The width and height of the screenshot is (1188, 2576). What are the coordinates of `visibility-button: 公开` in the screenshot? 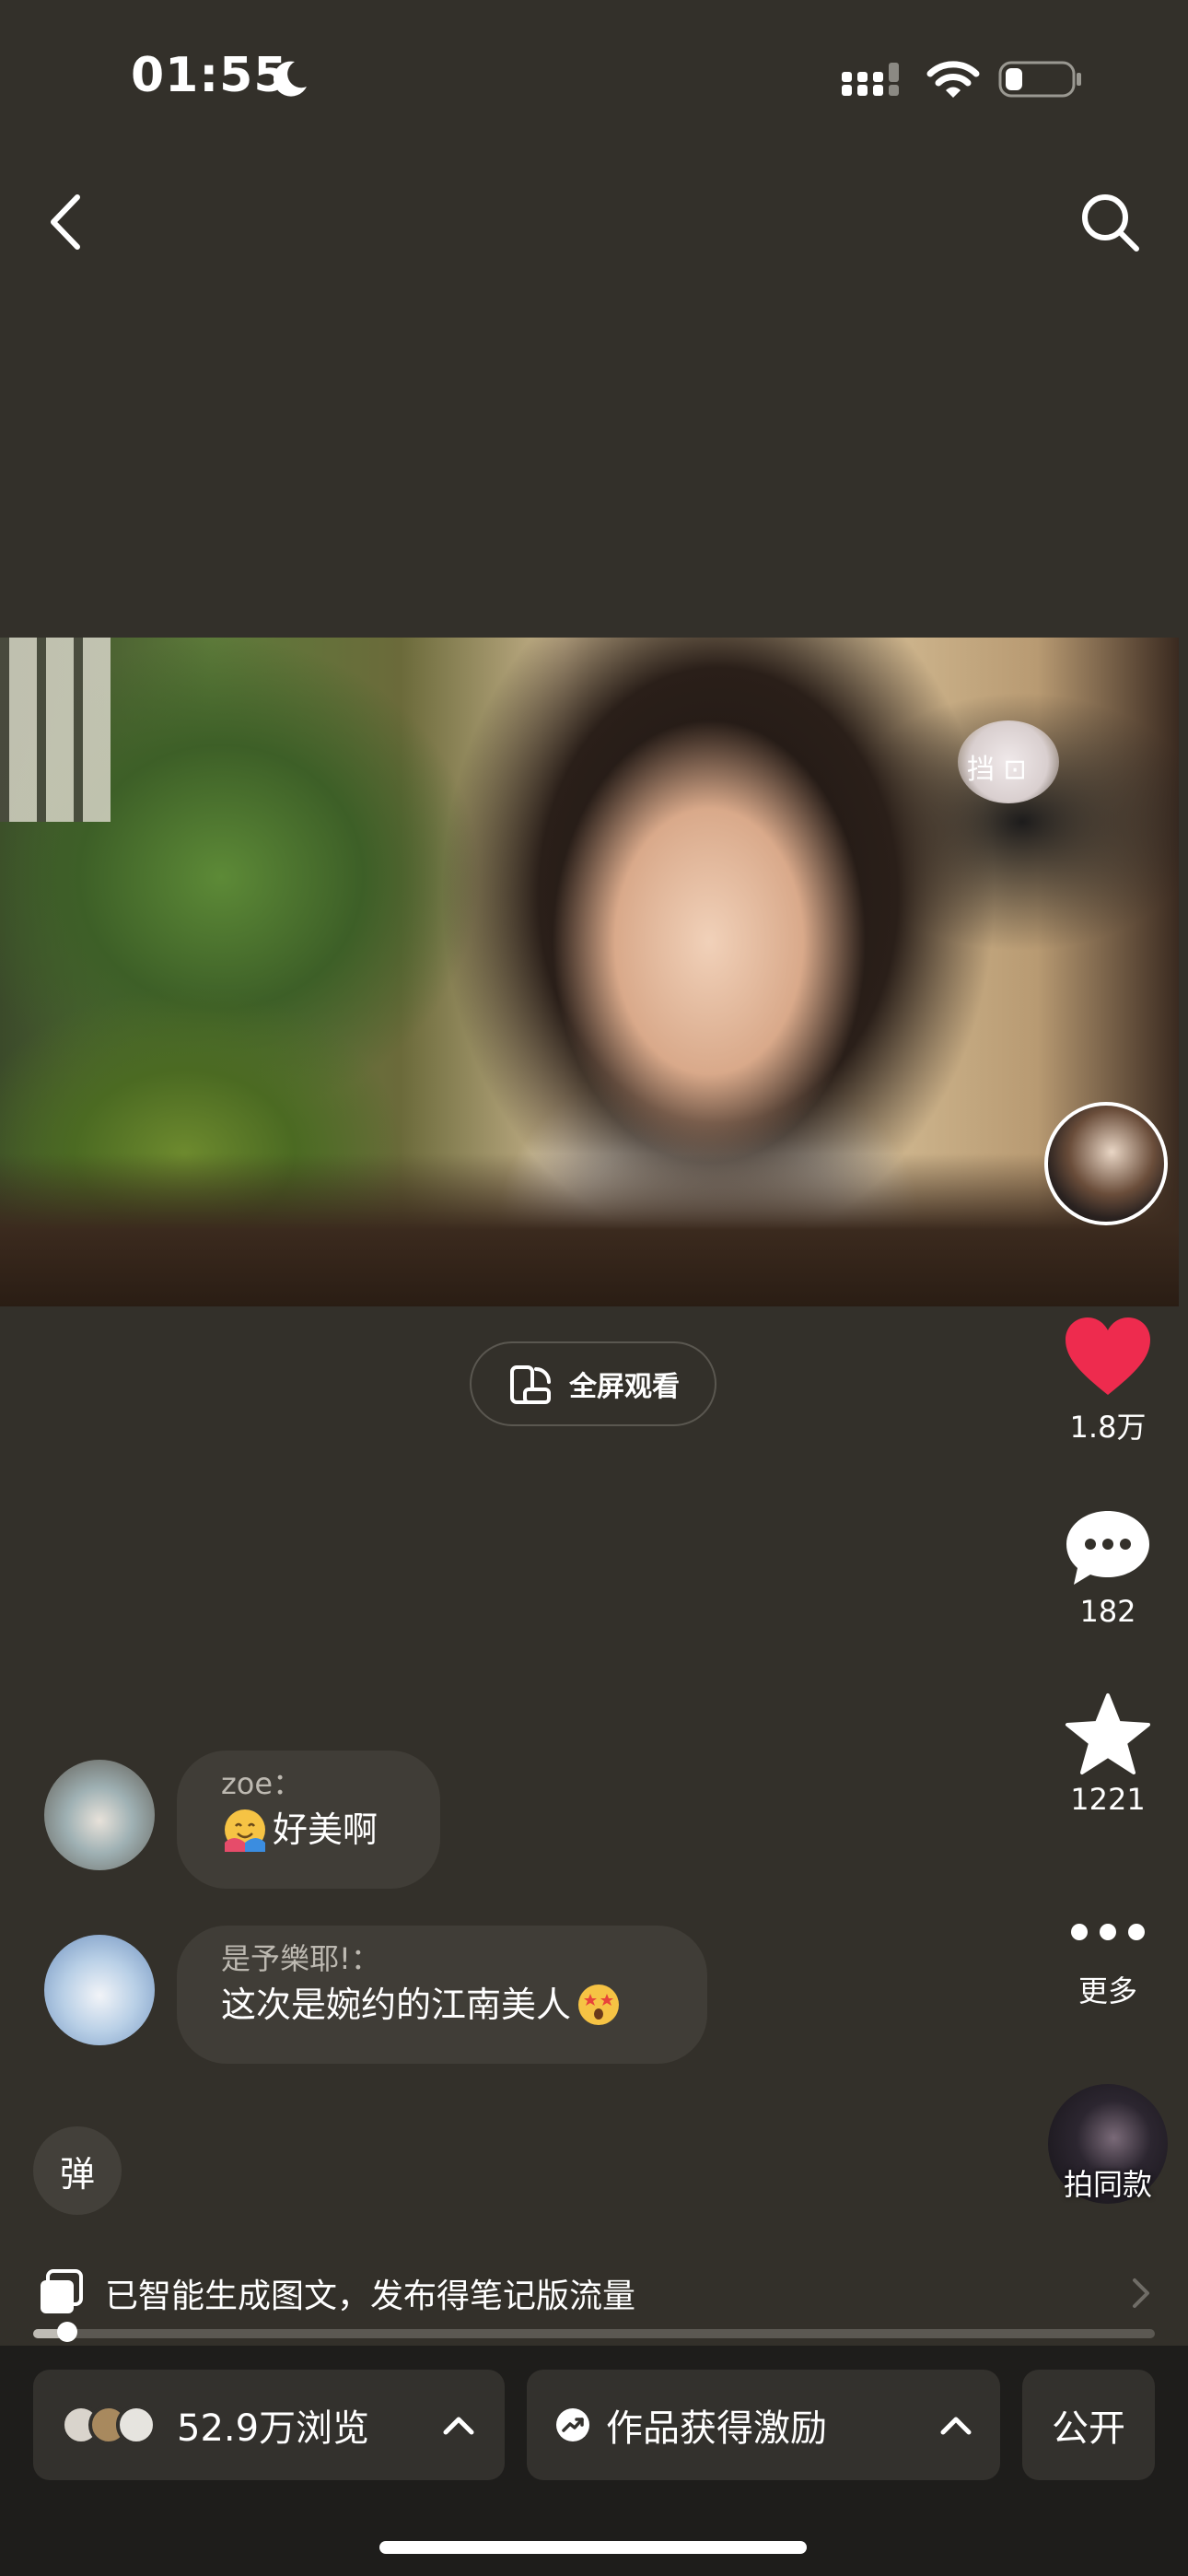 It's located at (1088, 2425).